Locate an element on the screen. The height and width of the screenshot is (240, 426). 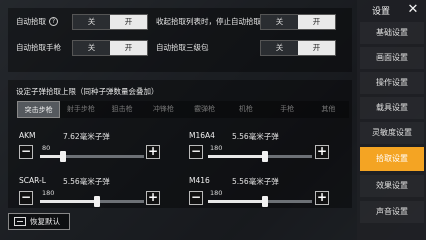
tab-machine-gun: 机枪 is located at coordinates (245, 109).